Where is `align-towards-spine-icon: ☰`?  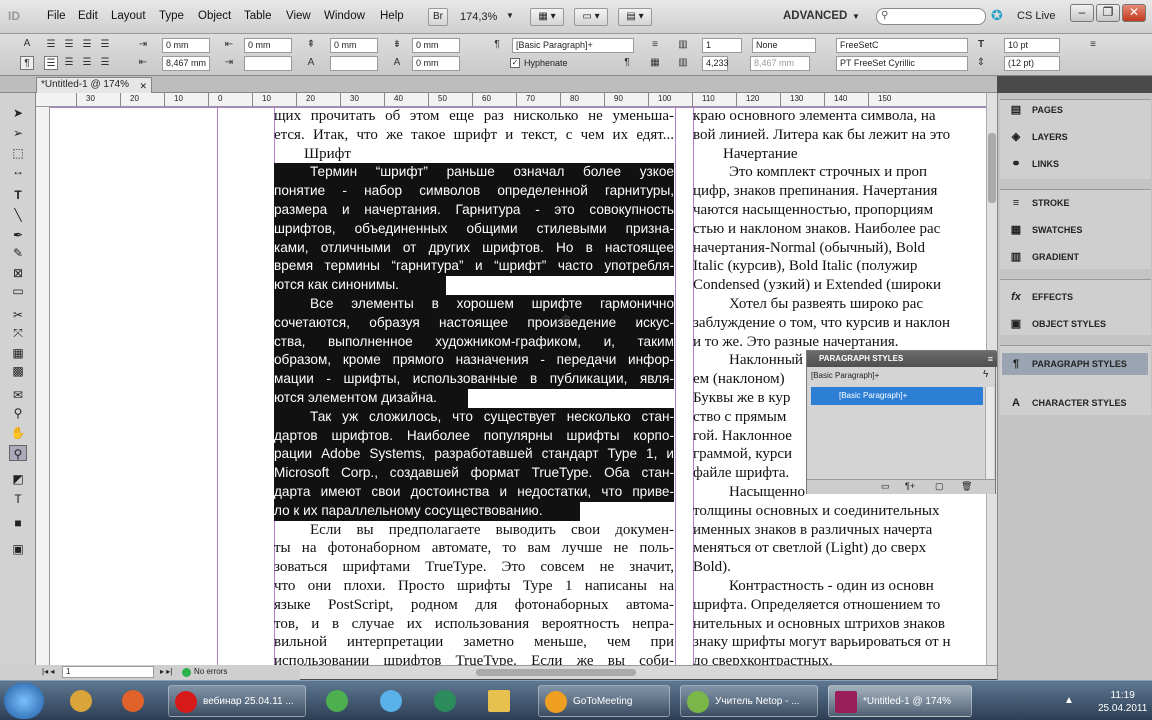 align-towards-spine-icon: ☰ is located at coordinates (105, 45).